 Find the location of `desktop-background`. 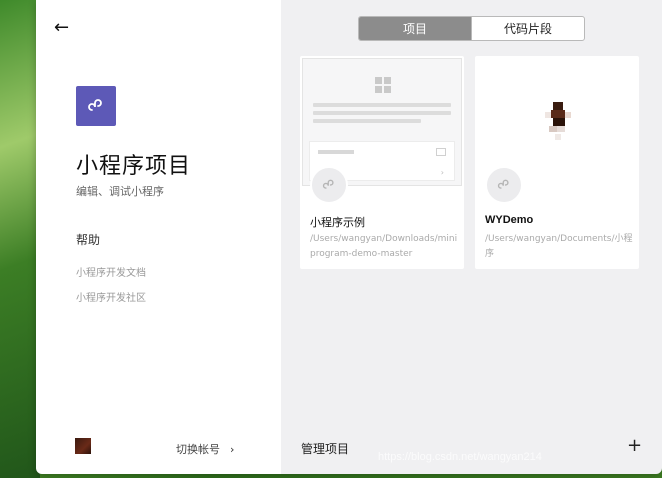

desktop-background is located at coordinates (20, 239).